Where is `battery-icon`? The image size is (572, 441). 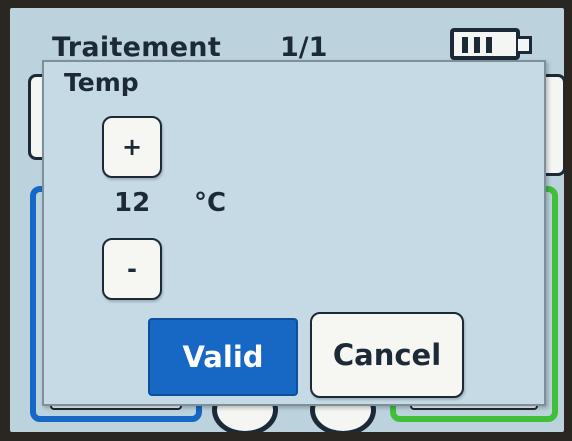
battery-icon is located at coordinates (485, 44).